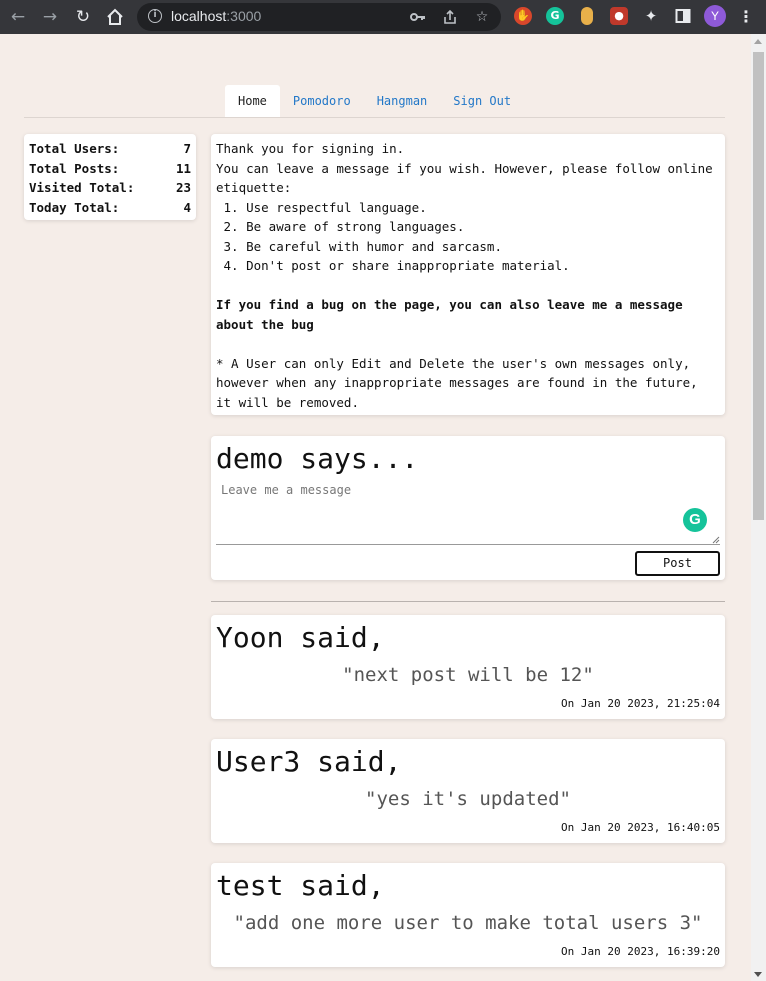 The height and width of the screenshot is (981, 766). Describe the element at coordinates (183, 168) in the screenshot. I see `stat-value: 11` at that location.